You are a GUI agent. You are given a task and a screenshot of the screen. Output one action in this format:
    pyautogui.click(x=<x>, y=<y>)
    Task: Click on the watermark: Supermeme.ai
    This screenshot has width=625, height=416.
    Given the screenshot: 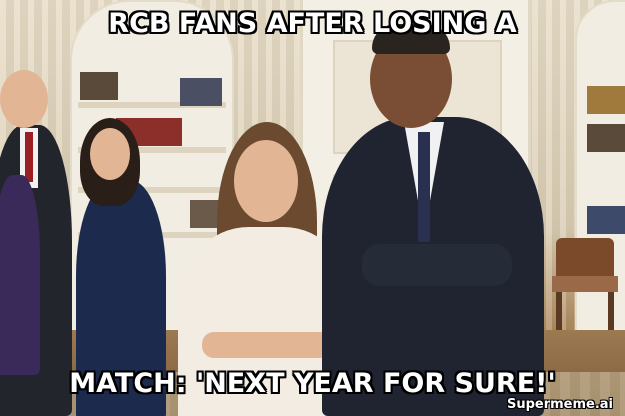 What is the action you would take?
    pyautogui.click(x=559, y=404)
    